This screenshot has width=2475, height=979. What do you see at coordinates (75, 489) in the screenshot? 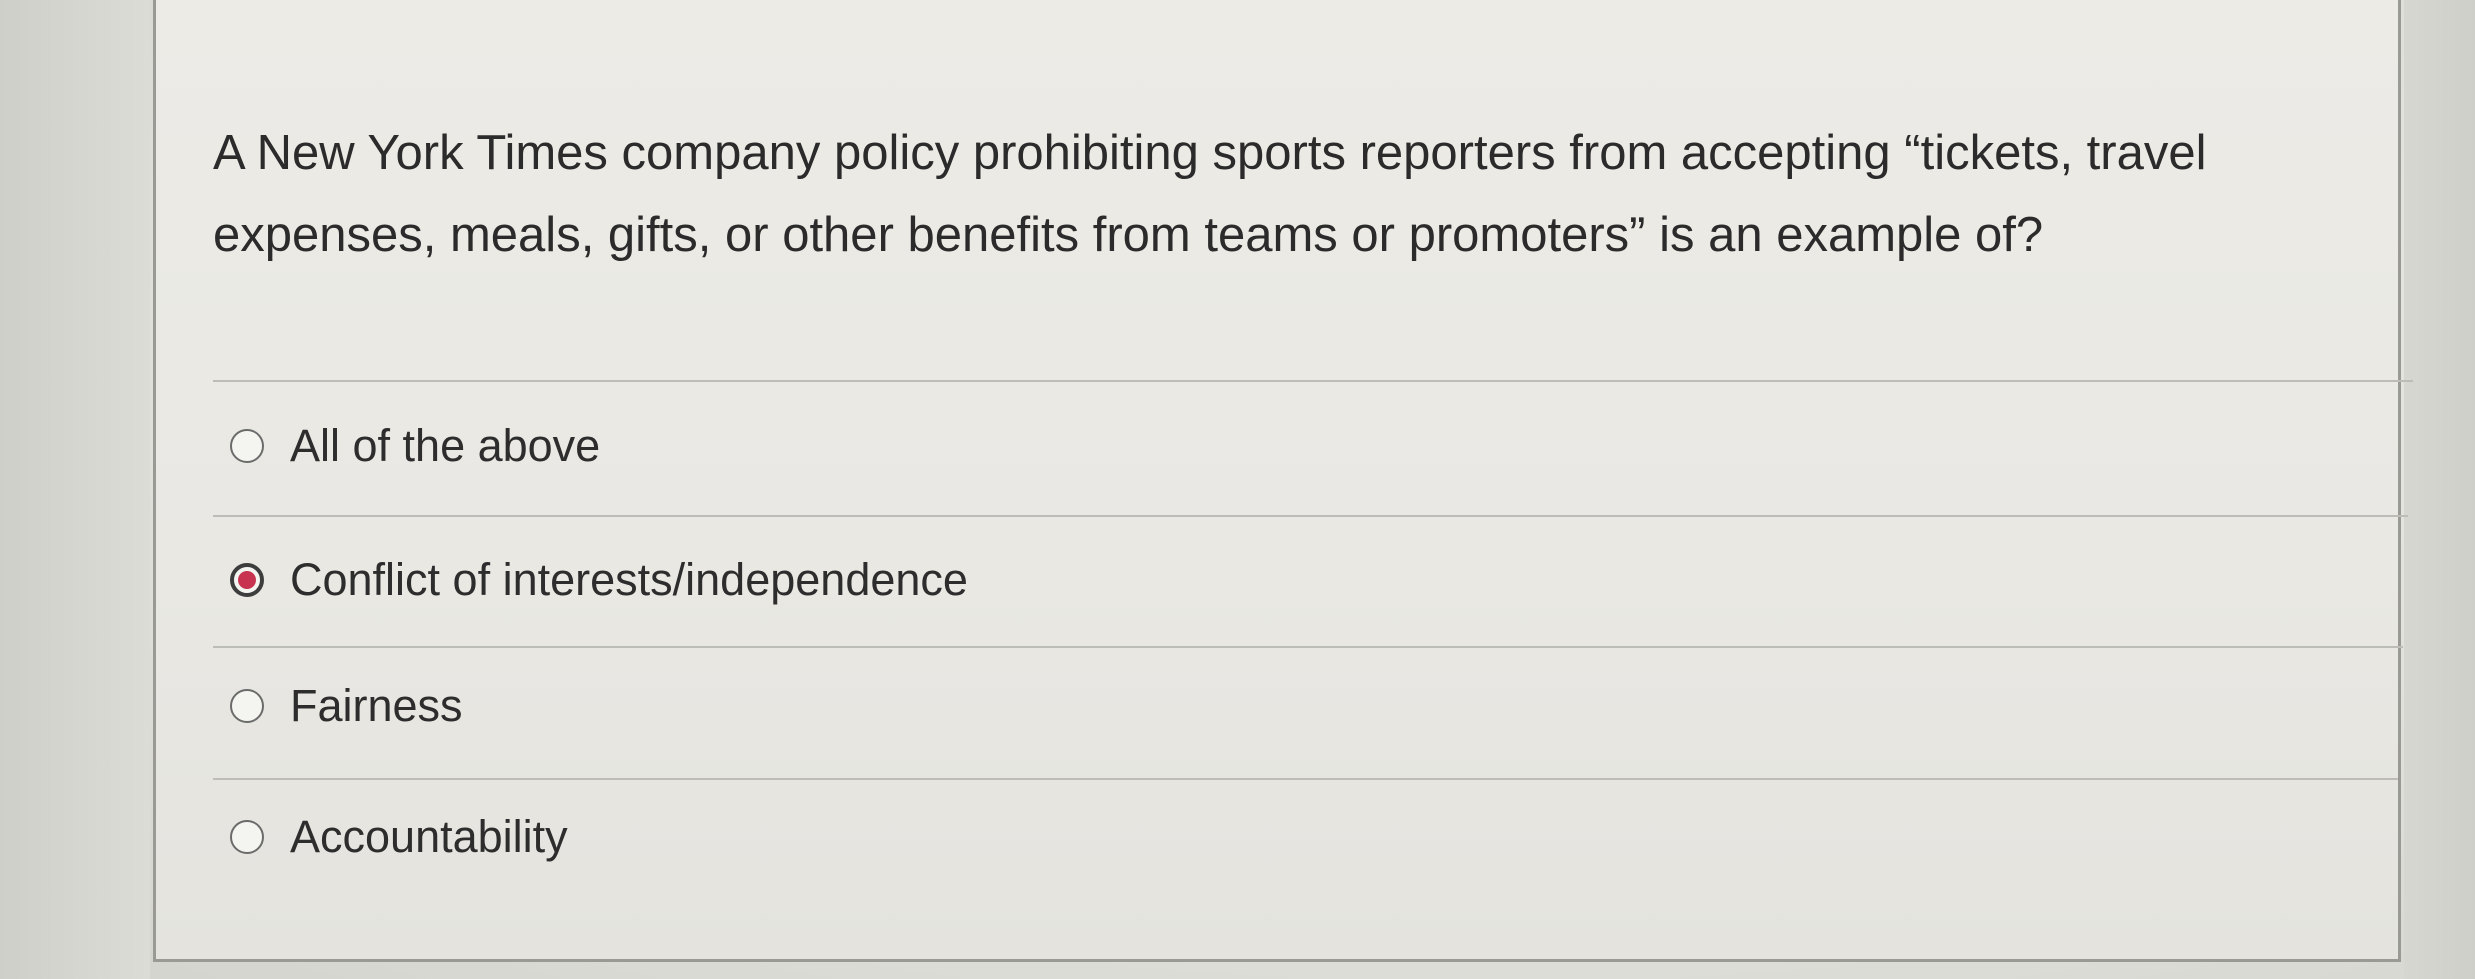
I see `left-margin` at bounding box center [75, 489].